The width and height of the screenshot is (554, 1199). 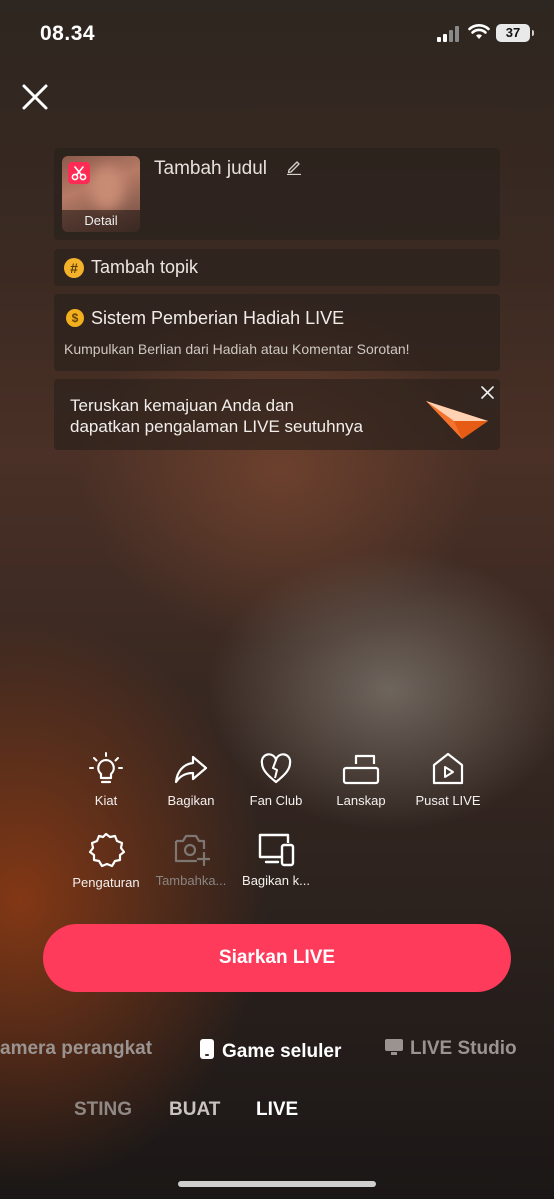 I want to click on add-camera-icon, so click(x=192, y=850).